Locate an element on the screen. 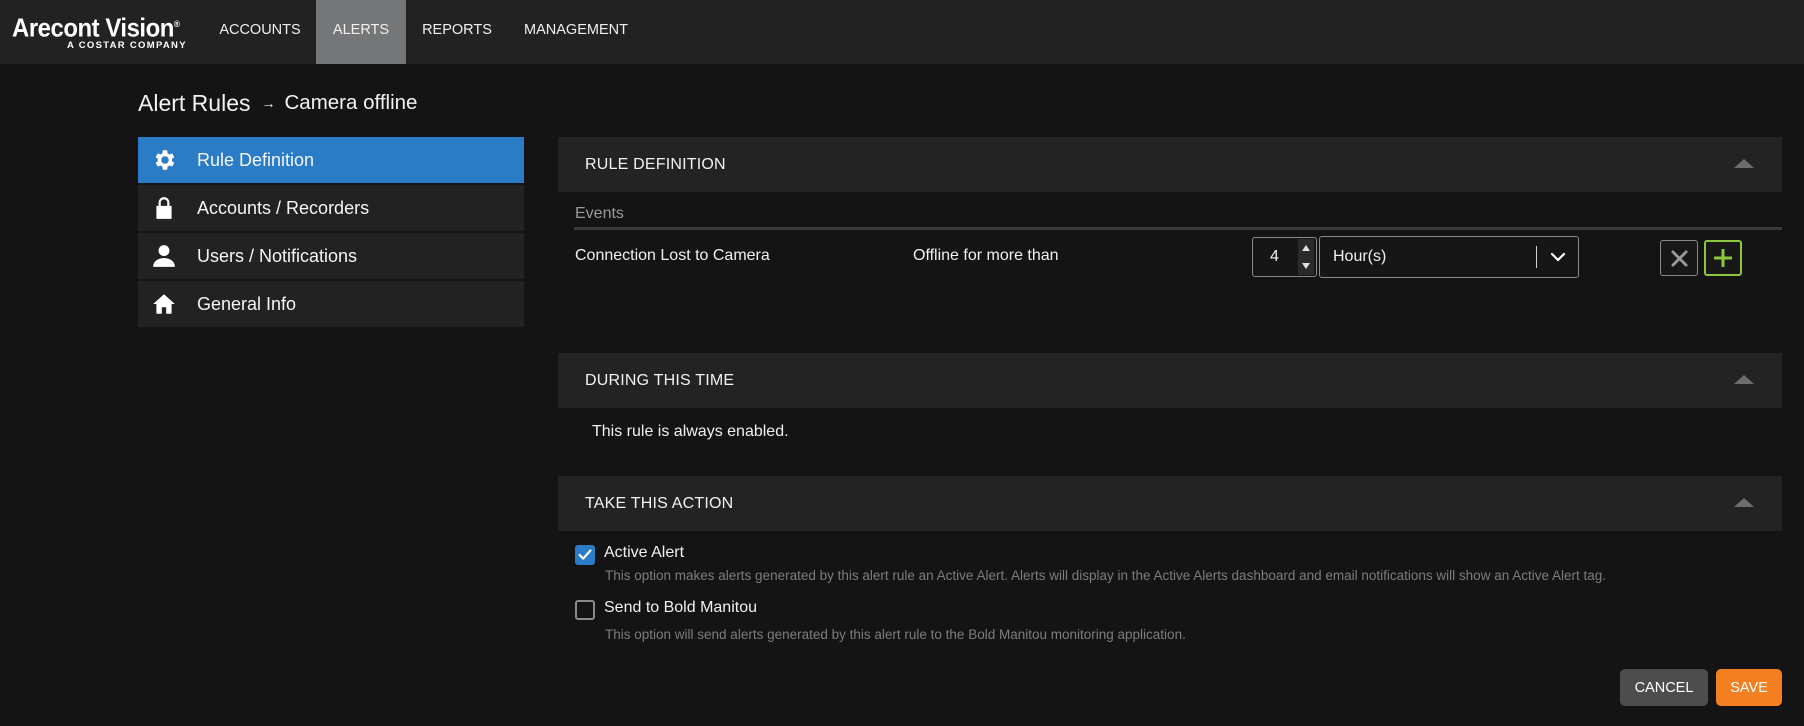 This screenshot has height=726, width=1804. nav-management: MANAGEMENT is located at coordinates (576, 32).